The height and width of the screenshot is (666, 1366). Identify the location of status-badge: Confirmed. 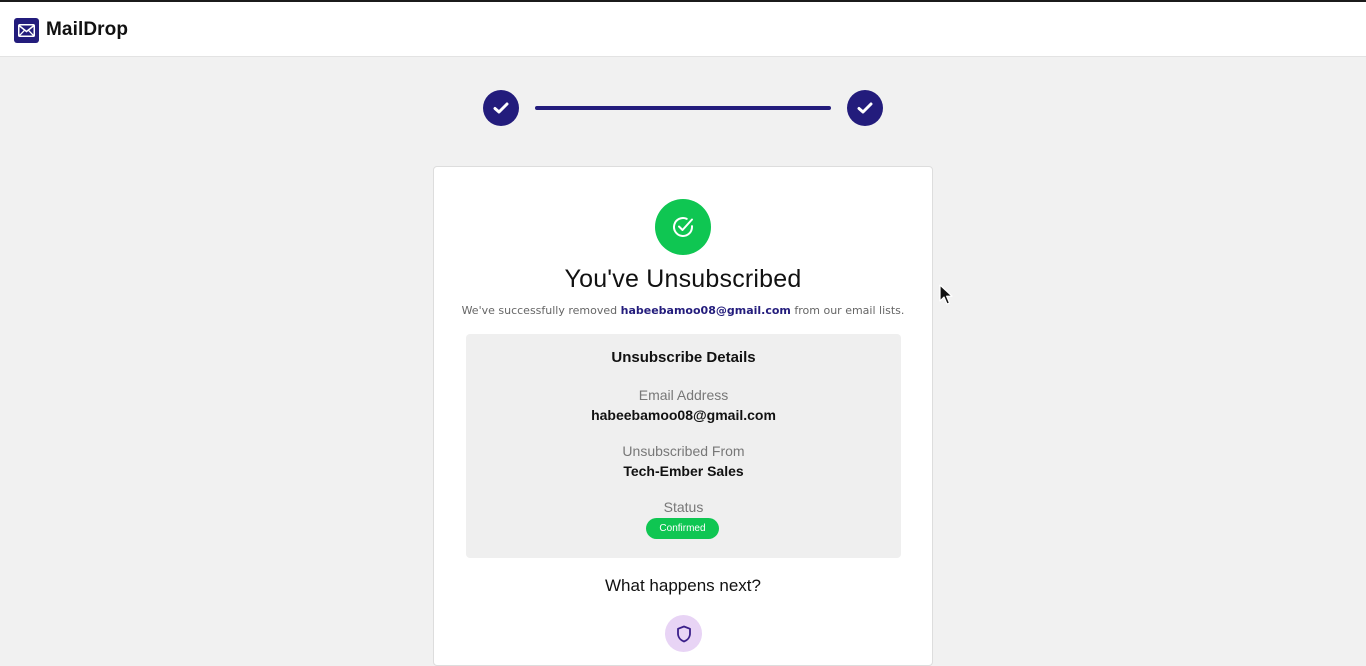
(682, 528).